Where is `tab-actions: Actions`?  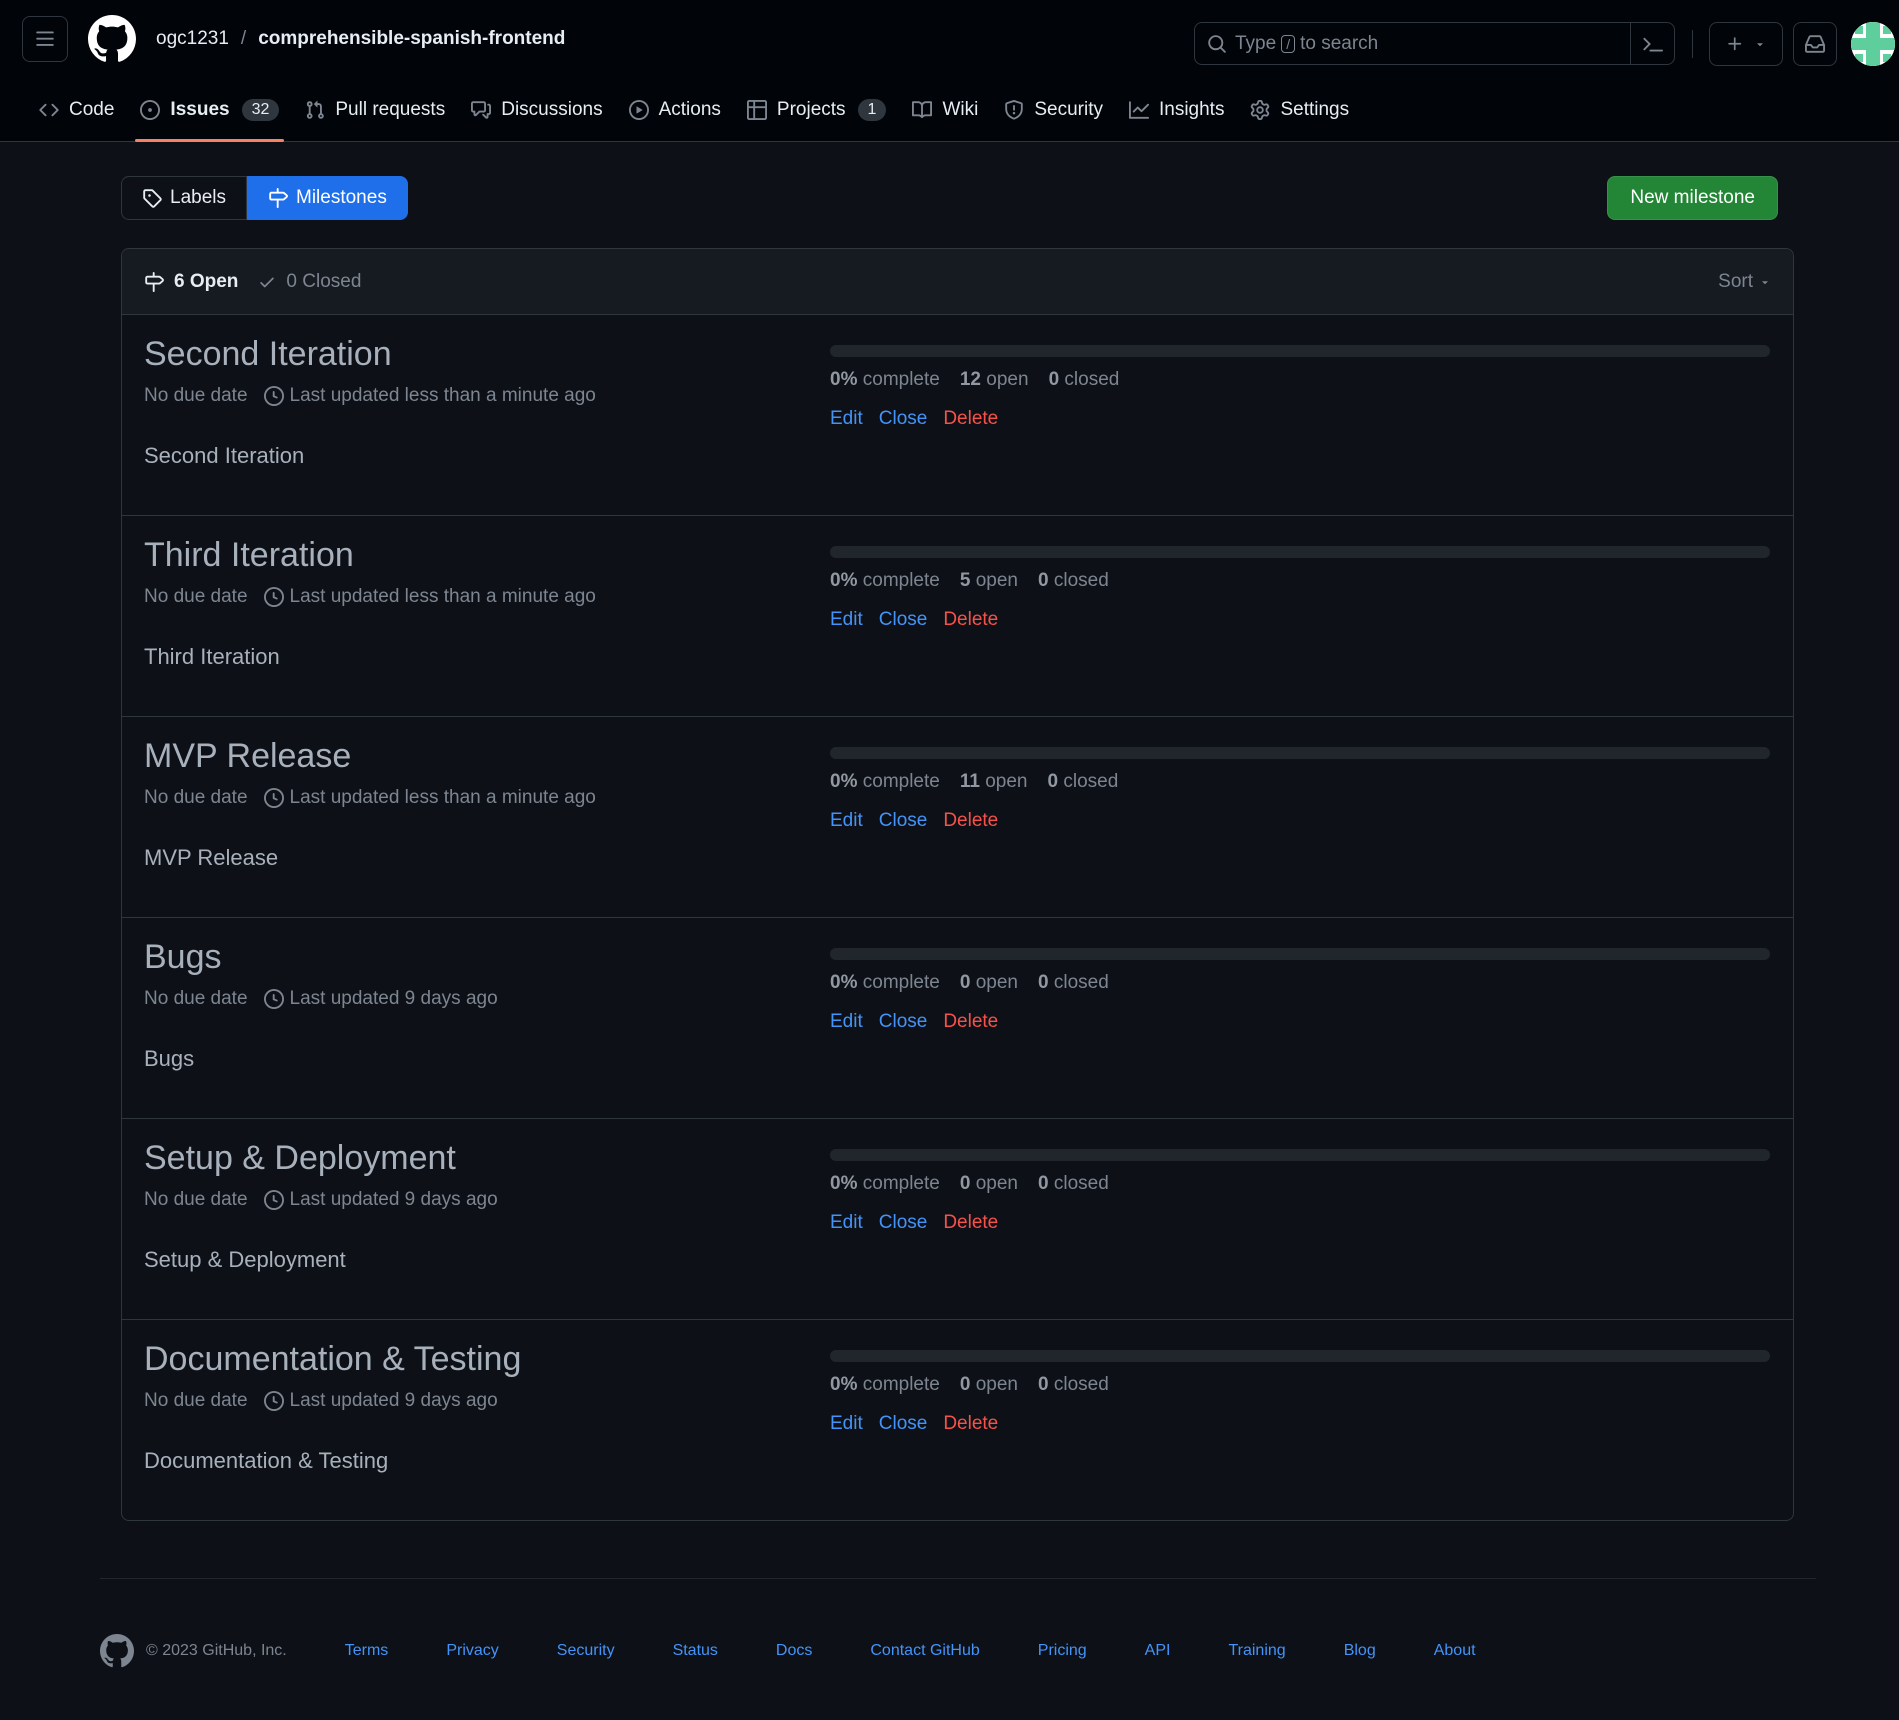
tab-actions: Actions is located at coordinates (675, 109).